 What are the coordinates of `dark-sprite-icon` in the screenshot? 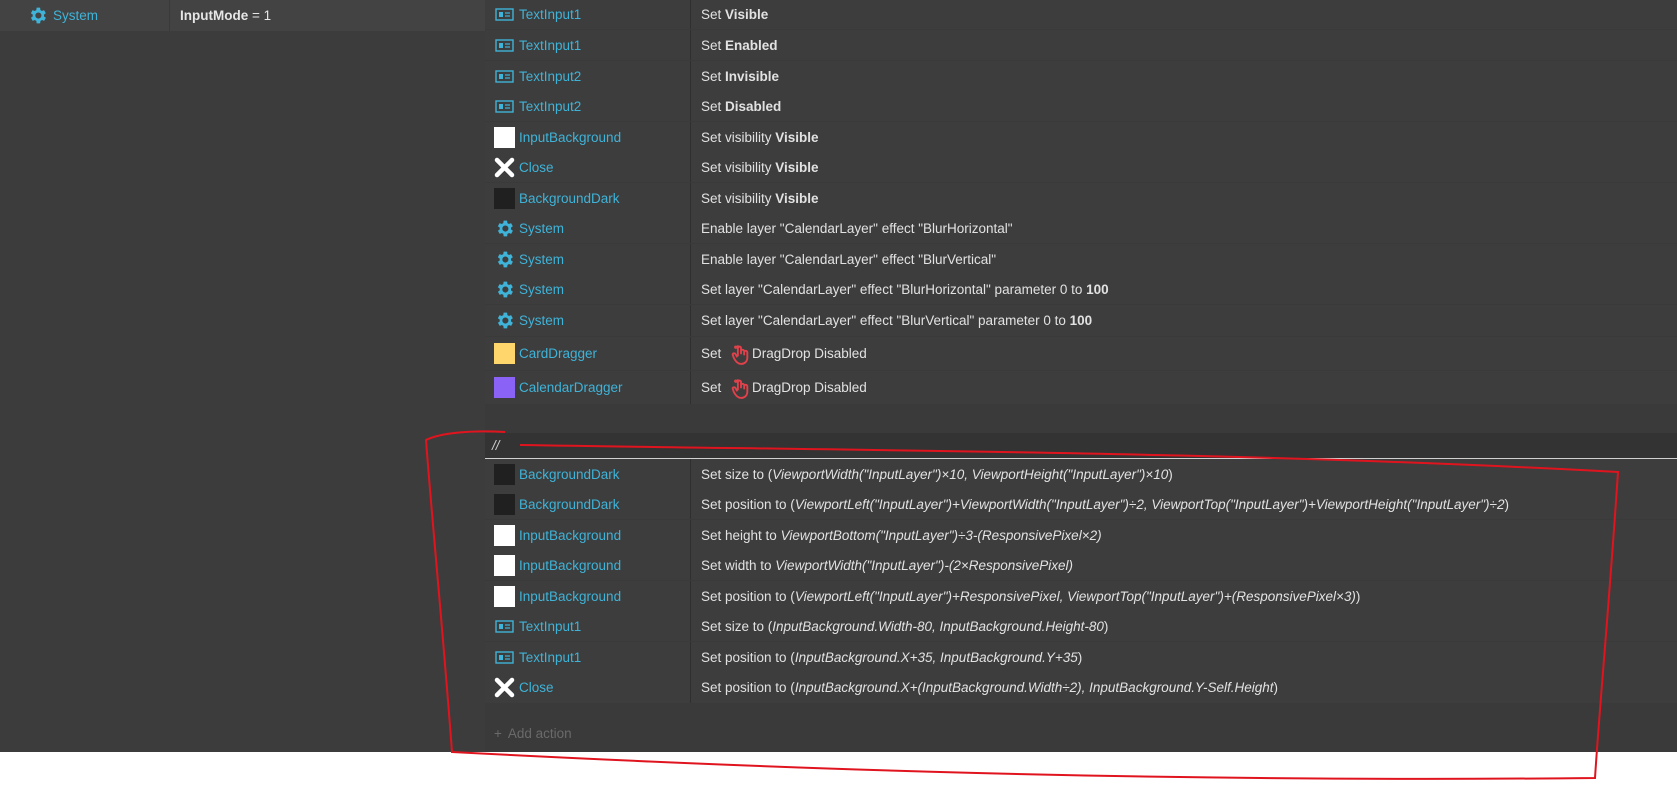 It's located at (504, 474).